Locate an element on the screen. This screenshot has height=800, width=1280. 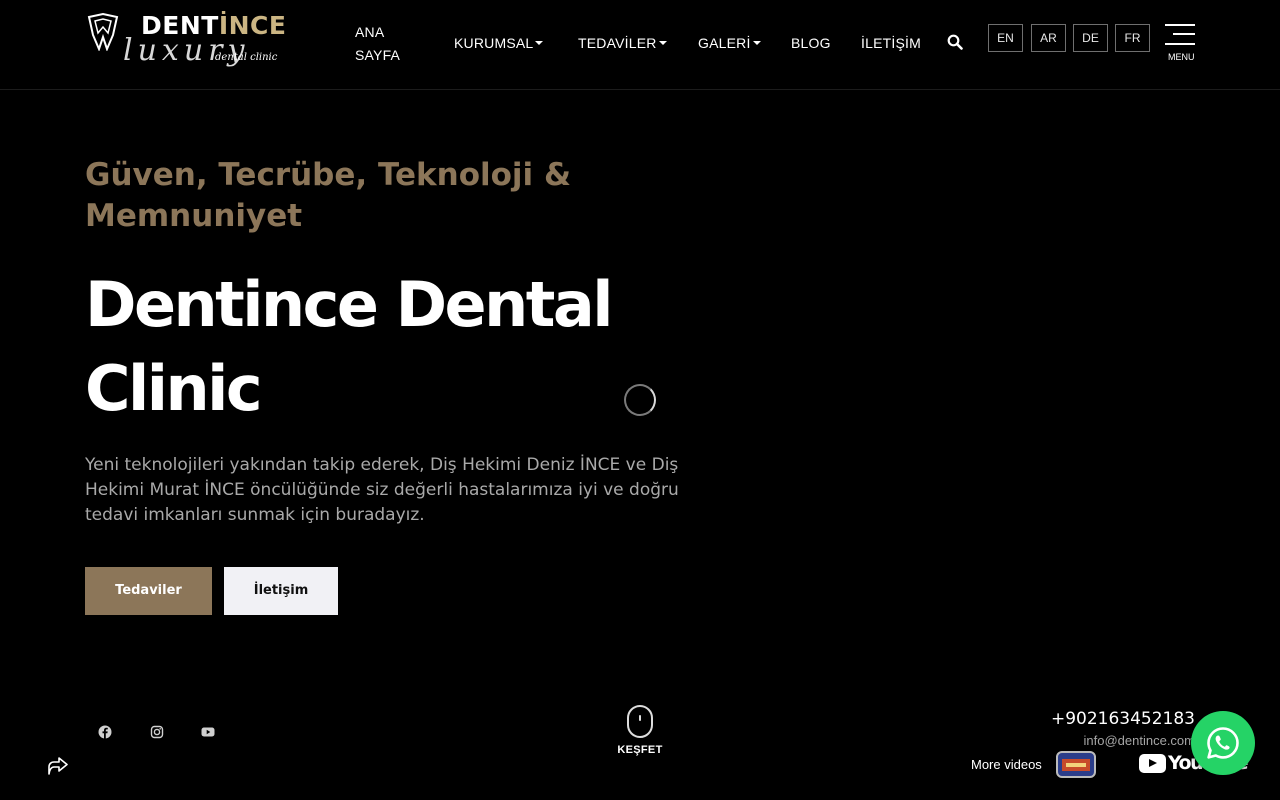
lang-button-ar: AR is located at coordinates (1048, 38).